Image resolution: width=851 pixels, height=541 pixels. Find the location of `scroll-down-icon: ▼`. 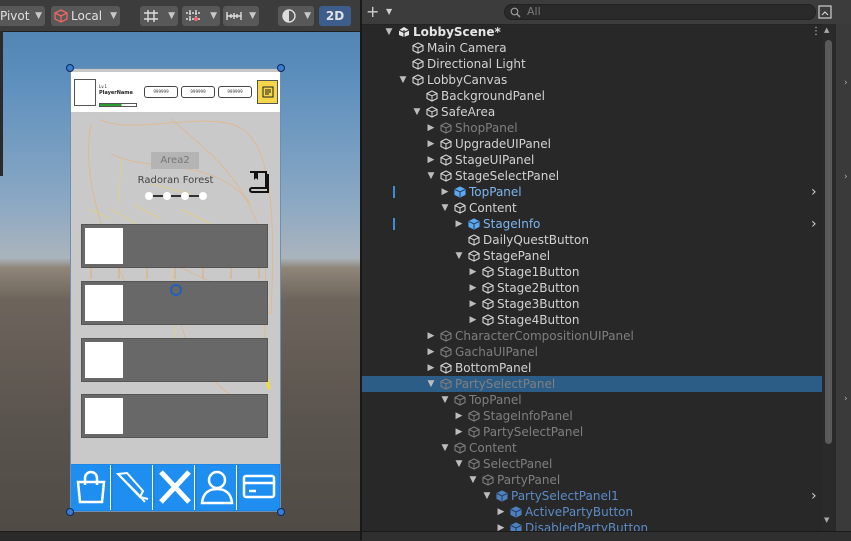

scroll-down-icon: ▼ is located at coordinates (826, 520).